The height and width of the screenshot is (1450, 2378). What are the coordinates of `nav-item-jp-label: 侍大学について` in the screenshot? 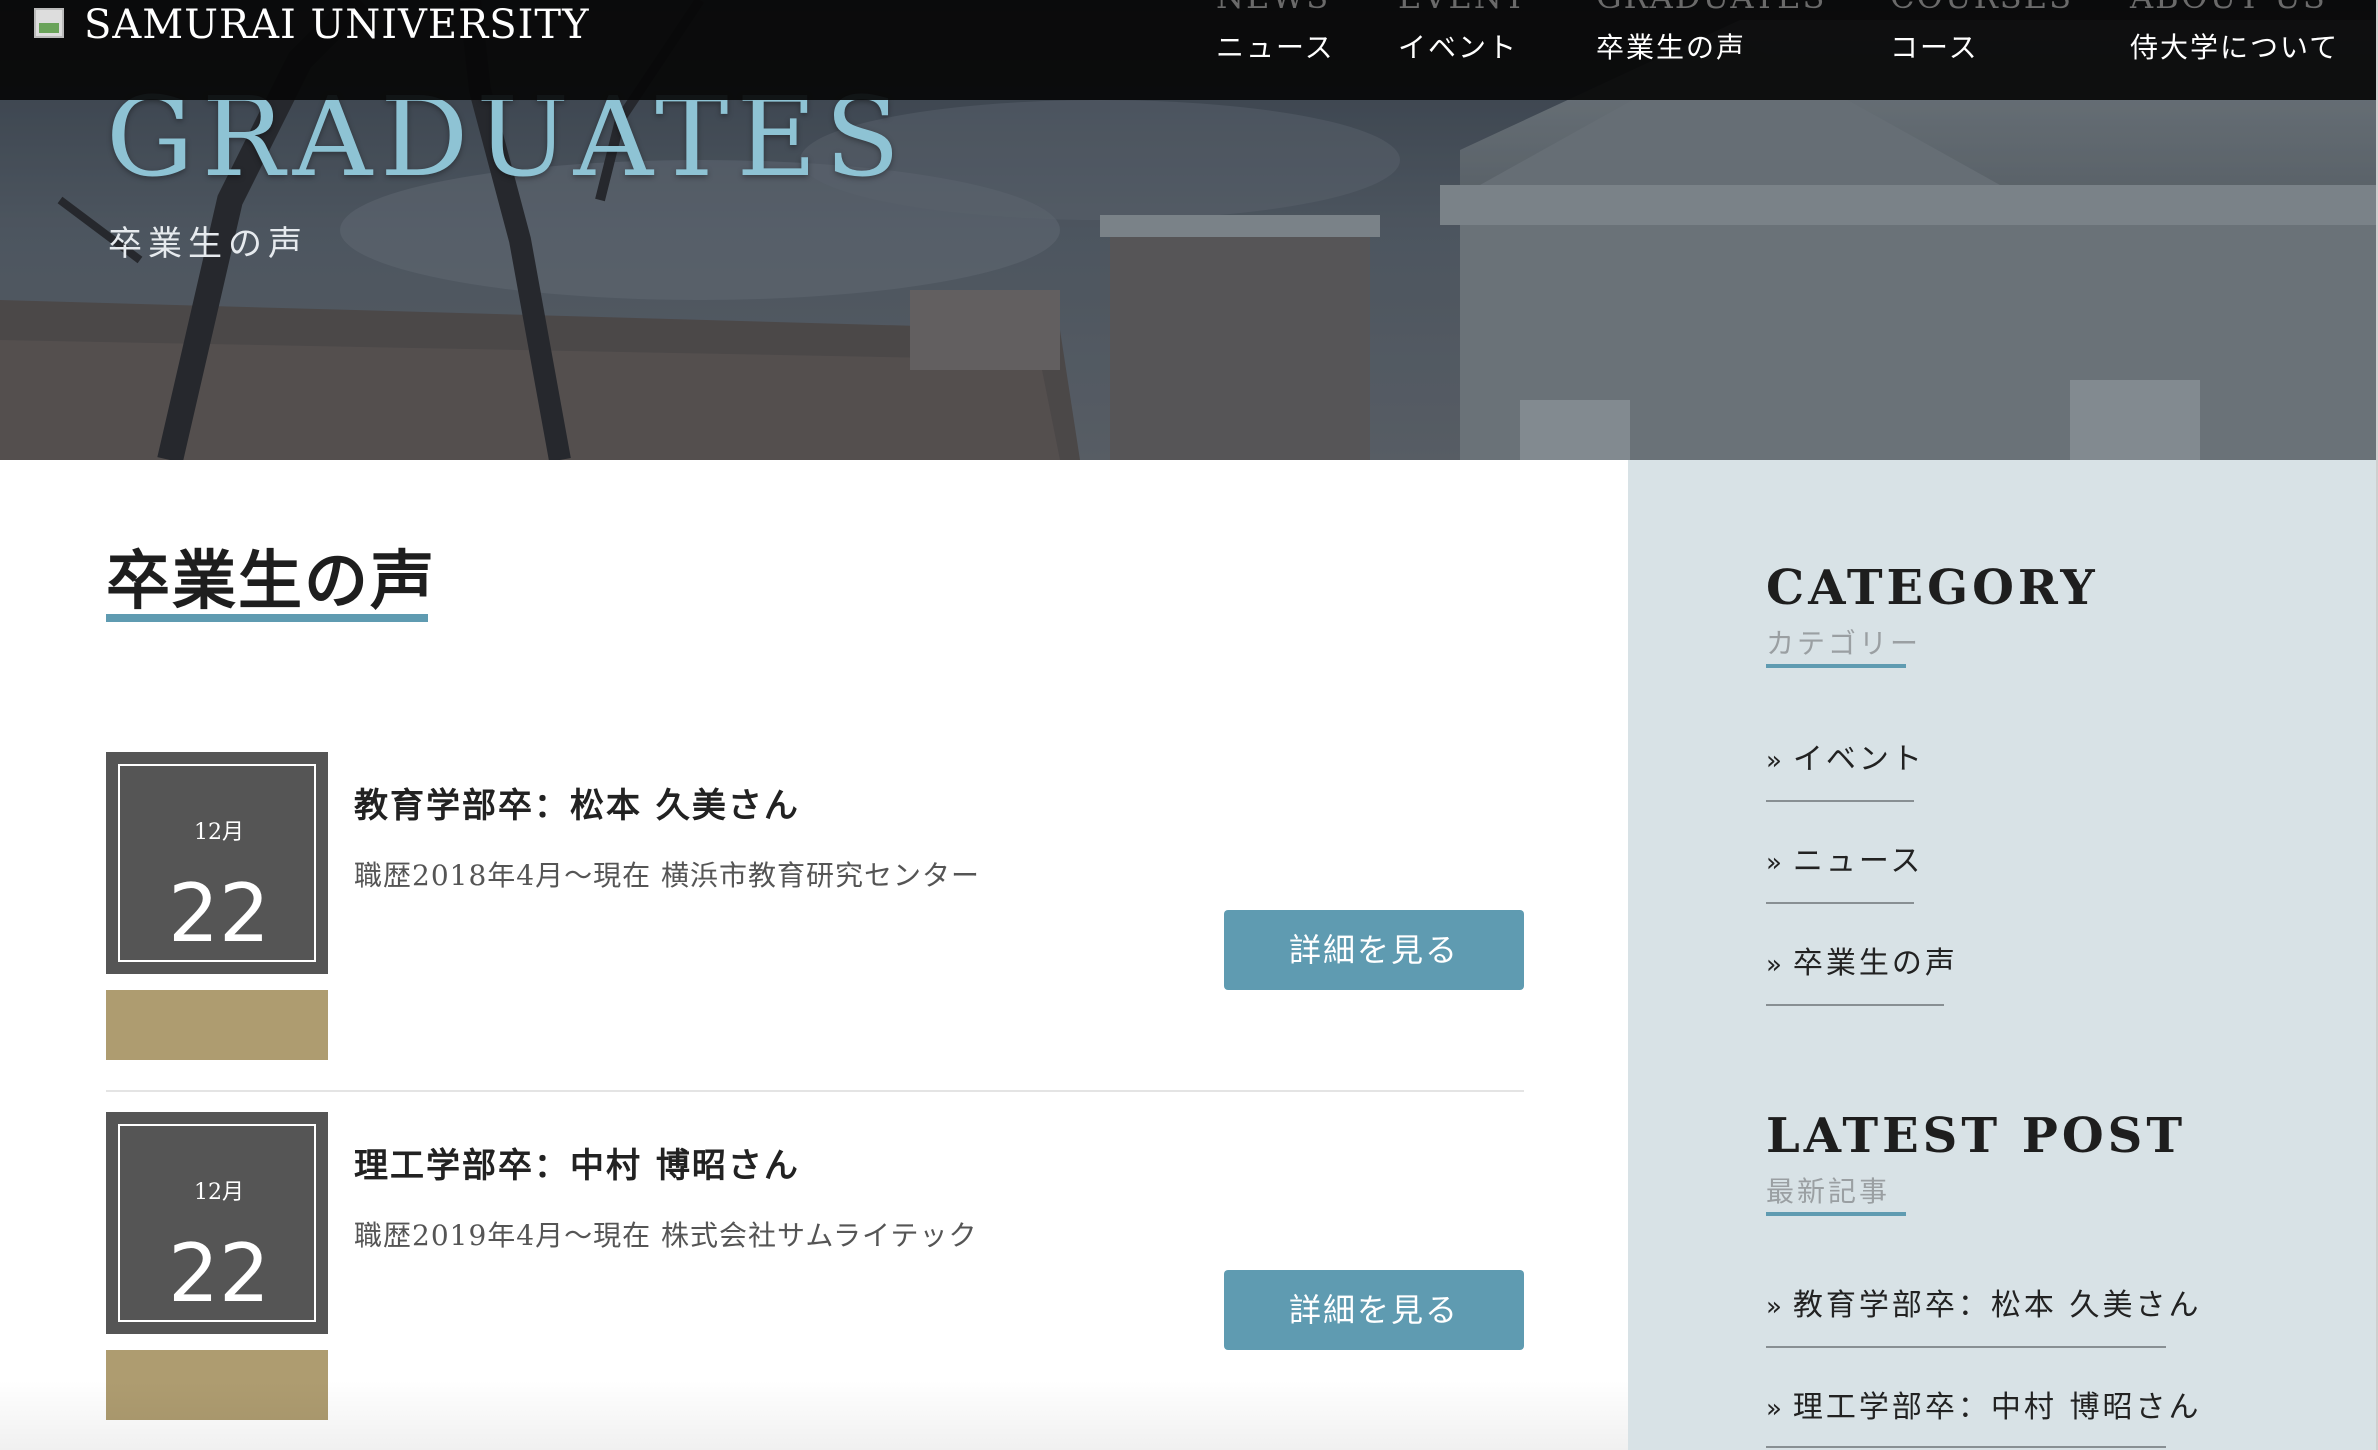 It's located at (2235, 47).